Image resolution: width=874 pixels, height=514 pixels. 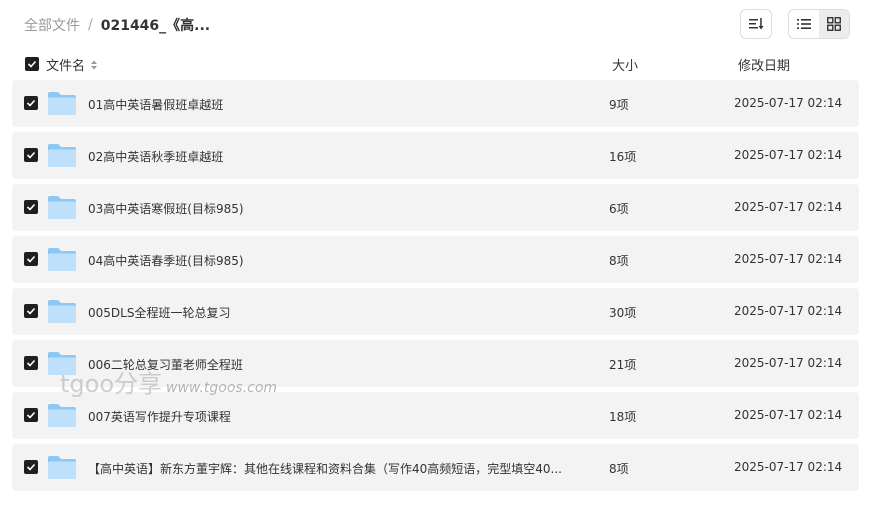 What do you see at coordinates (159, 312) in the screenshot?
I see `file-name: 005DLS全程班一轮总复习` at bounding box center [159, 312].